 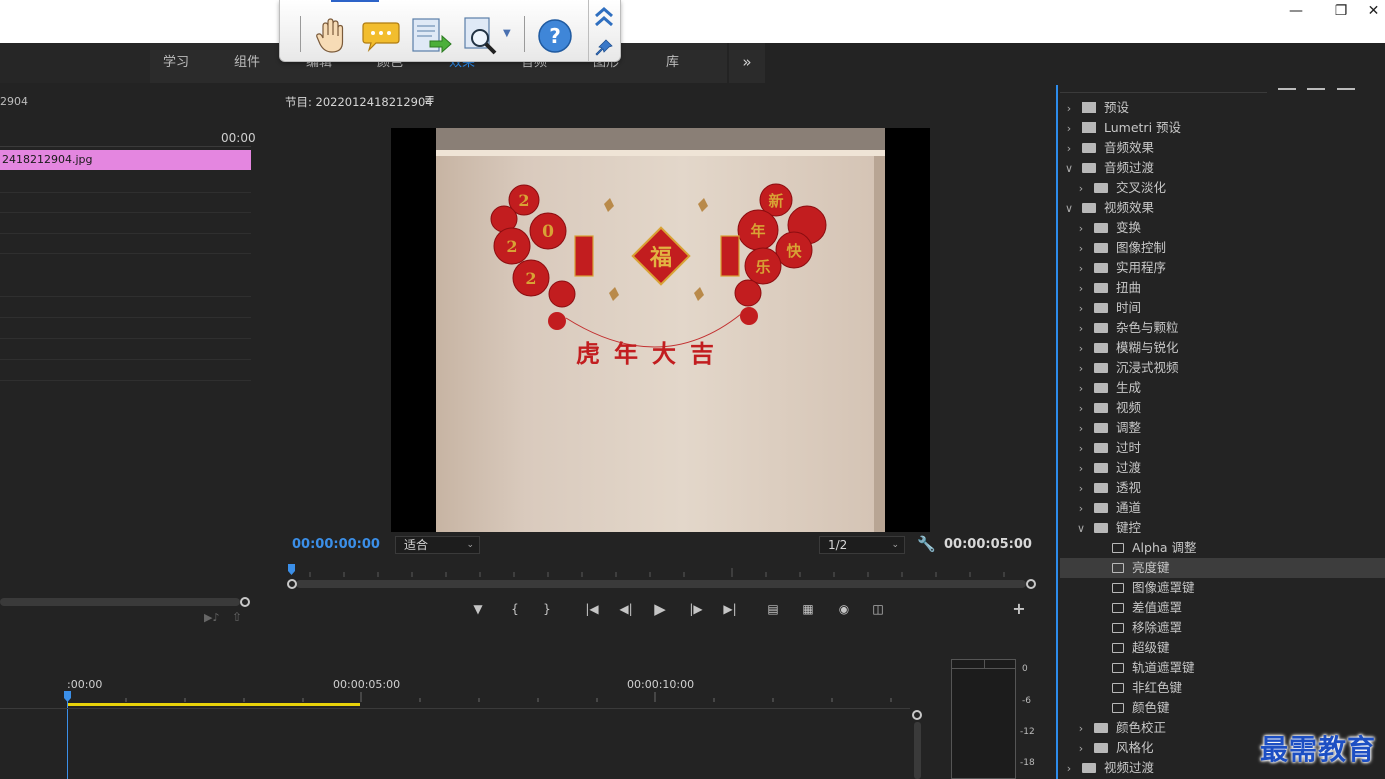 What do you see at coordinates (1222, 308) in the screenshot?
I see `effects-tree-item: › 时间` at bounding box center [1222, 308].